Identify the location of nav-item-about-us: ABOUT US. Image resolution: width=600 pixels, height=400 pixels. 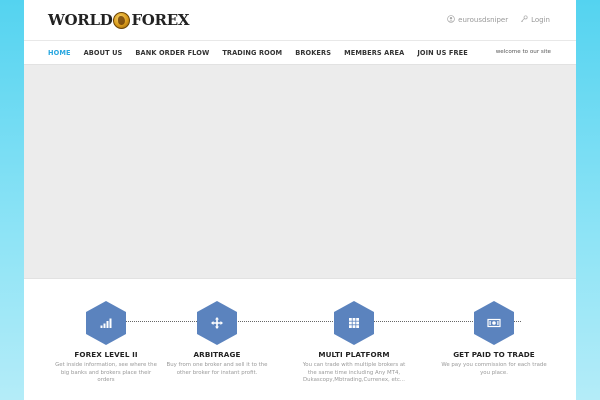
(103, 53).